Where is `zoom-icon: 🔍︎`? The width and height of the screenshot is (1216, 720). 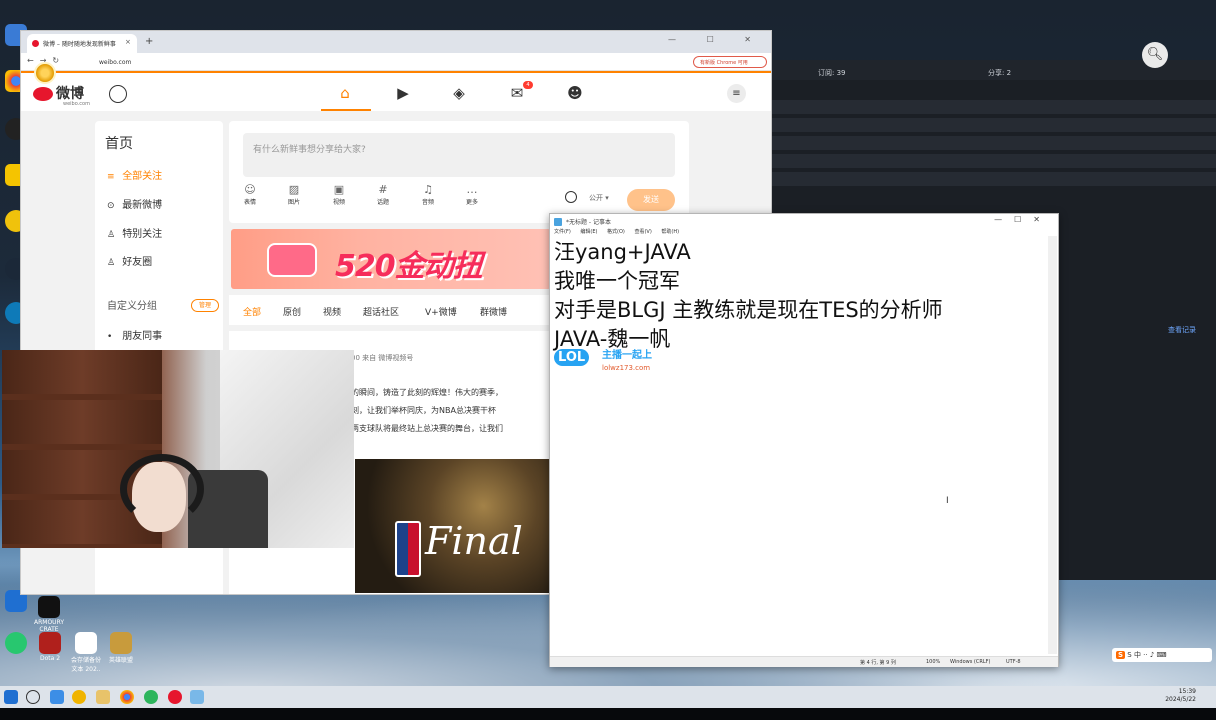
zoom-icon: 🔍︎ is located at coordinates (1155, 55).